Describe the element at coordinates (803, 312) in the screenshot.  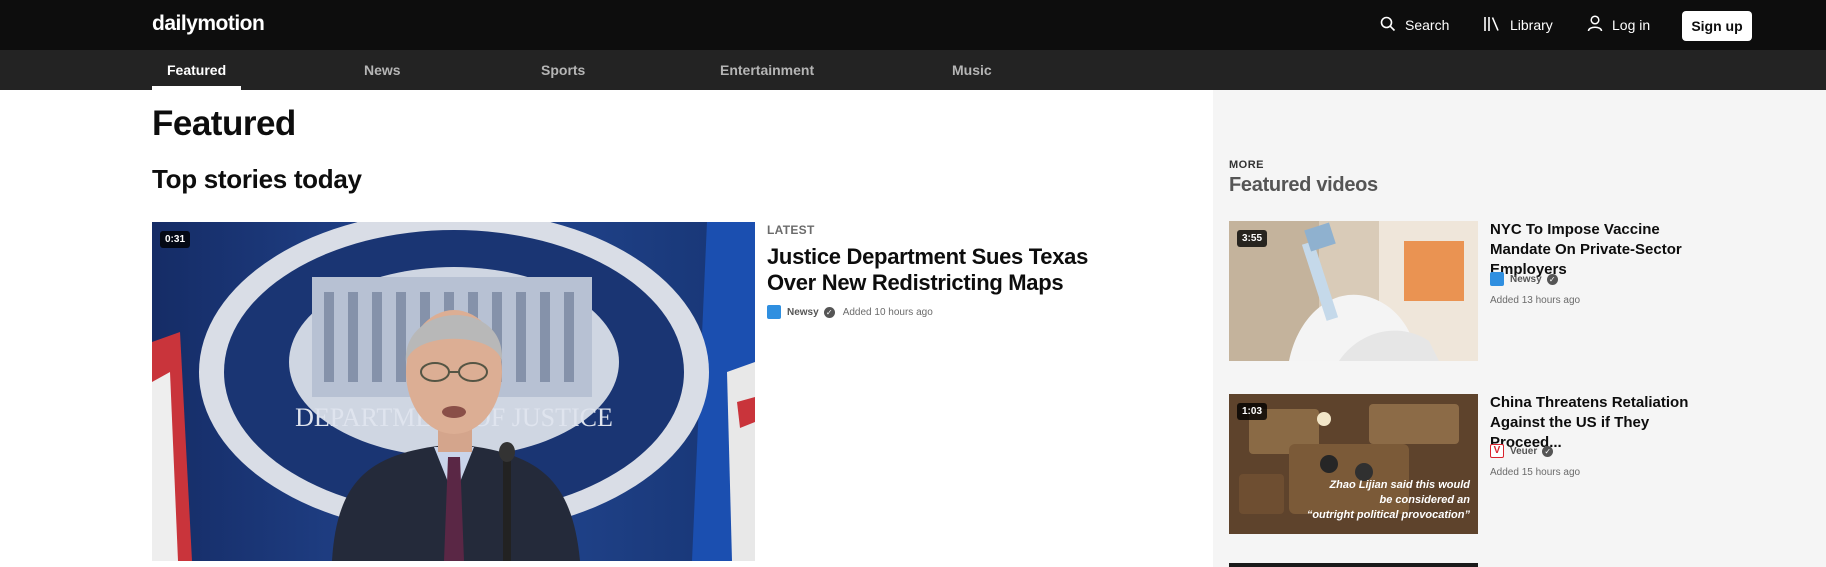
I see `hero-channel-name: Newsy` at that location.